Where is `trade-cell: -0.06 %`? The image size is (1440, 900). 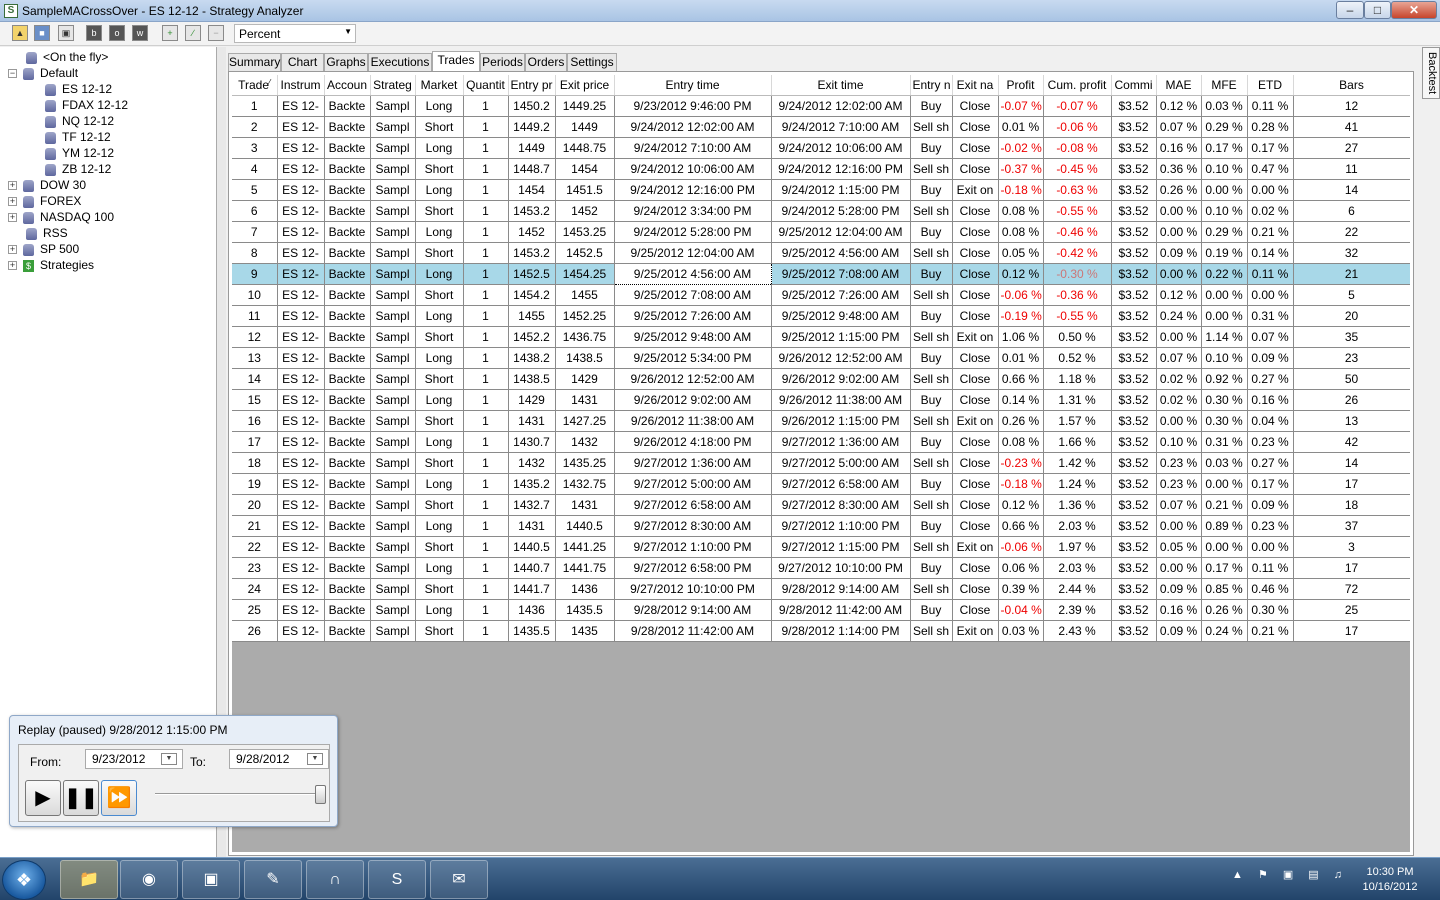 trade-cell: -0.06 % is located at coordinates (1021, 295).